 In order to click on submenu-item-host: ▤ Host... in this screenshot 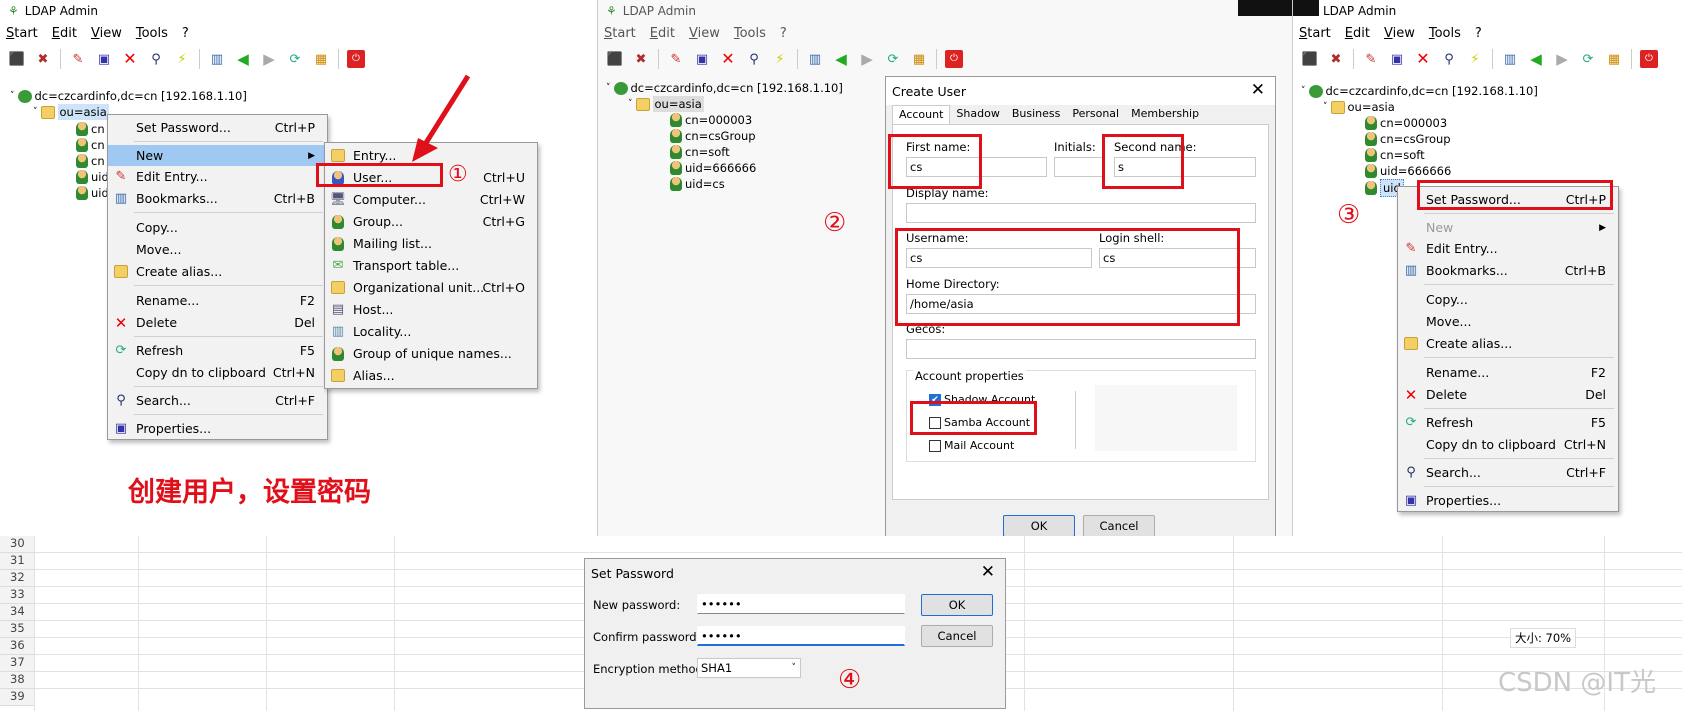, I will do `click(431, 309)`.